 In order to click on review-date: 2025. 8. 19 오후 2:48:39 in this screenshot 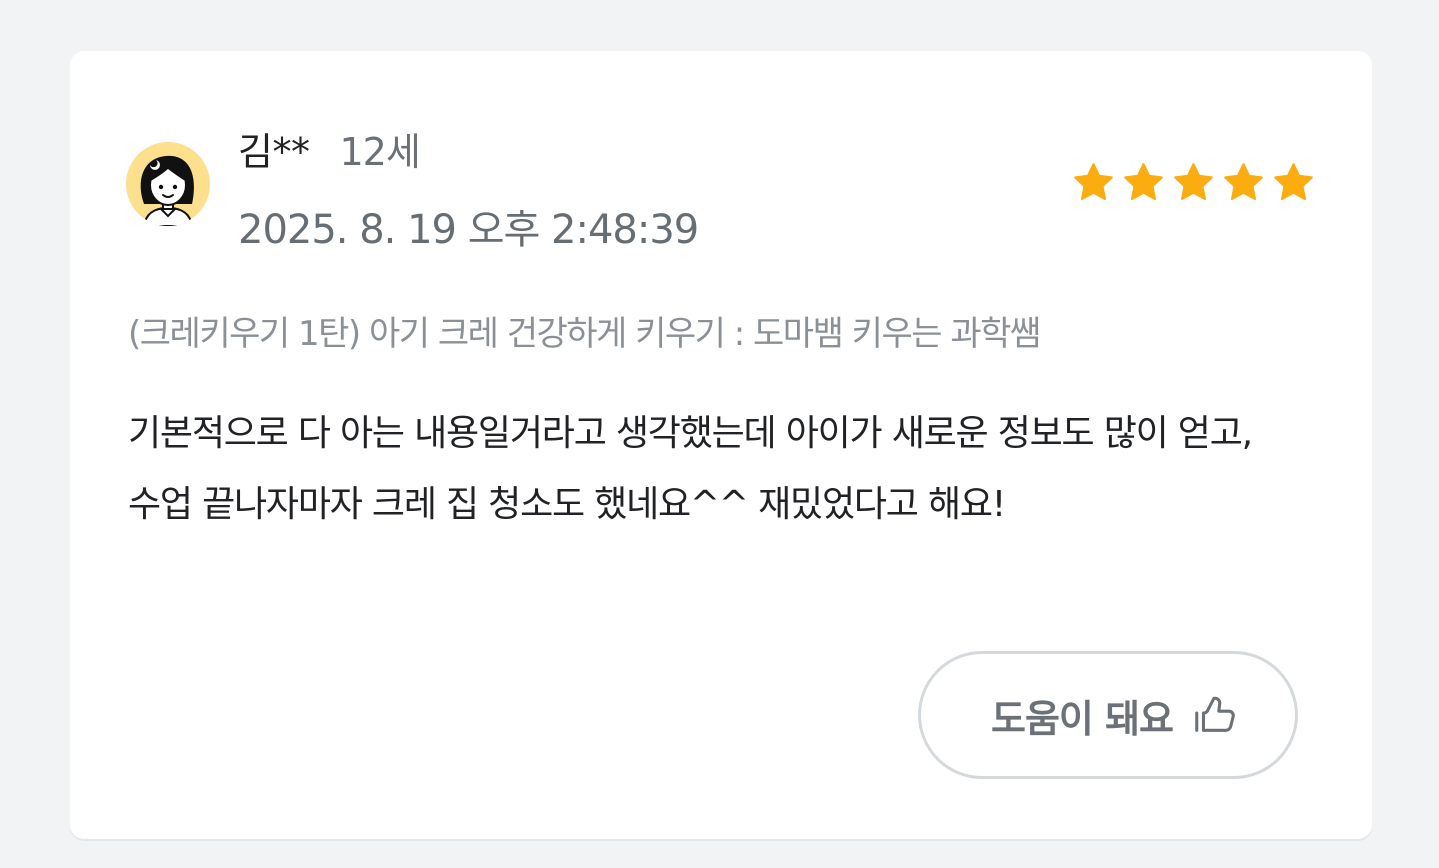, I will do `click(468, 230)`.